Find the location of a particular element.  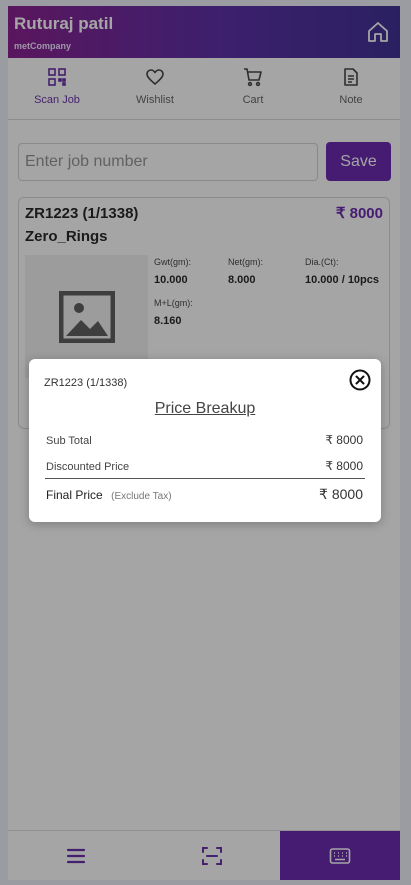

price-row: Sub Total ₹ 8000 is located at coordinates (204, 440).